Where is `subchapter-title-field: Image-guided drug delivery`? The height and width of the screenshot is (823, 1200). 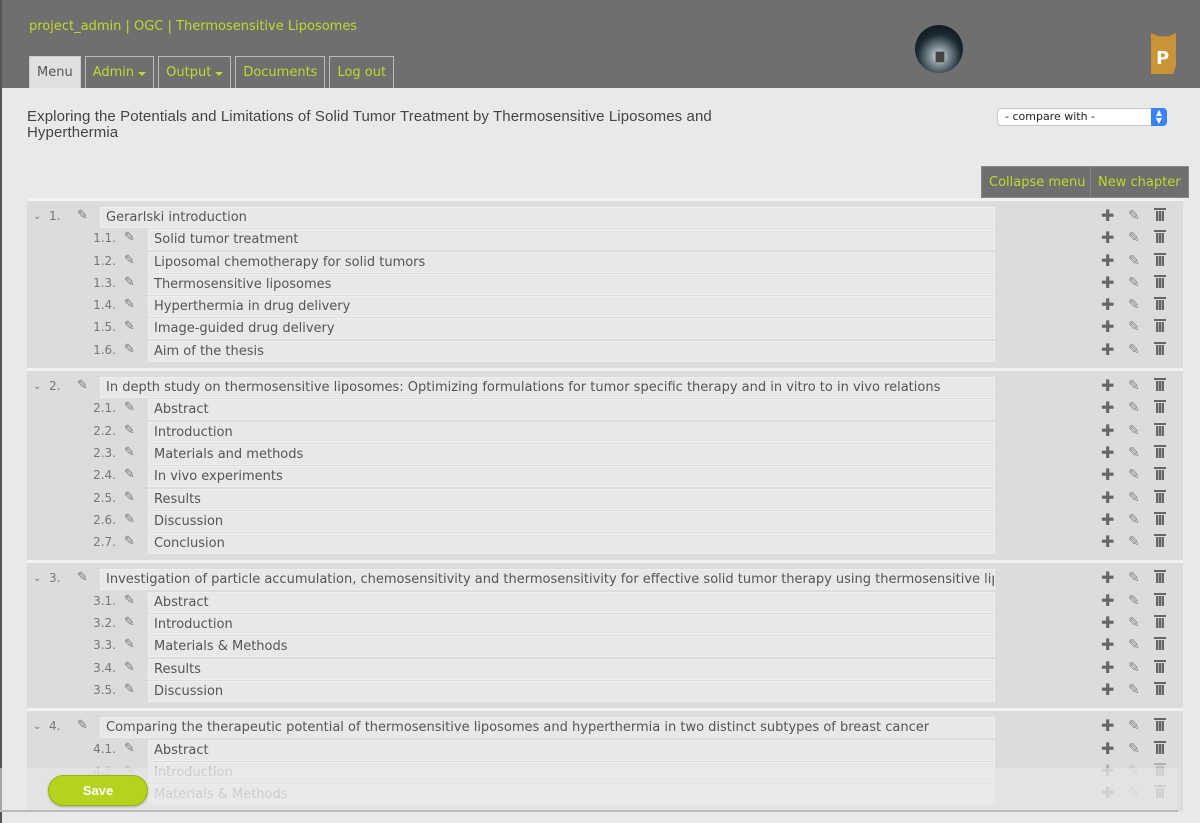 subchapter-title-field: Image-guided drug delivery is located at coordinates (571, 329).